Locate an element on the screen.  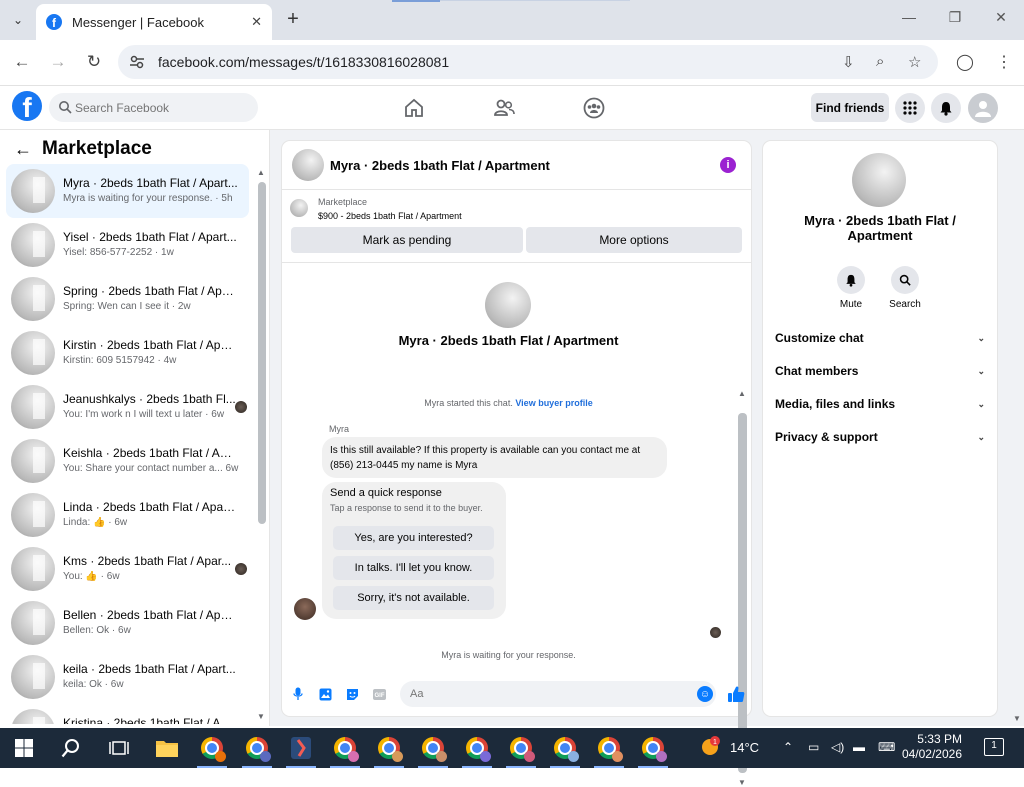
sticker-icon is located at coordinates (352, 694).